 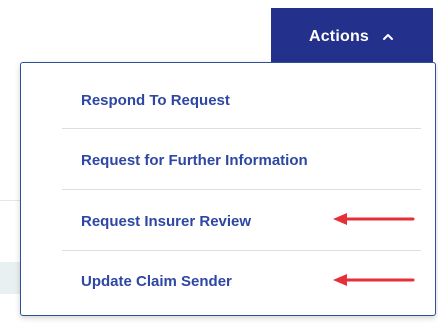 What do you see at coordinates (11, 278) in the screenshot?
I see `background-row-highlight` at bounding box center [11, 278].